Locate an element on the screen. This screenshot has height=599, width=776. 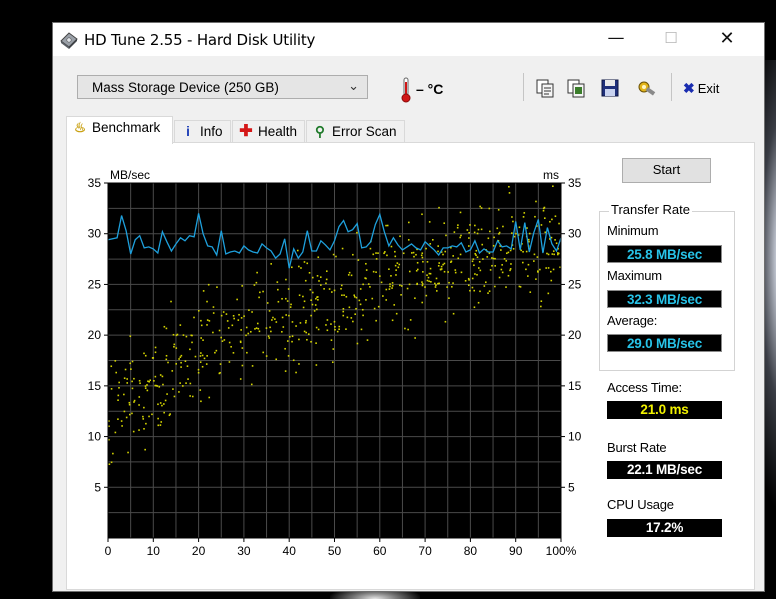
tab-label: Benchmark is located at coordinates (126, 127).